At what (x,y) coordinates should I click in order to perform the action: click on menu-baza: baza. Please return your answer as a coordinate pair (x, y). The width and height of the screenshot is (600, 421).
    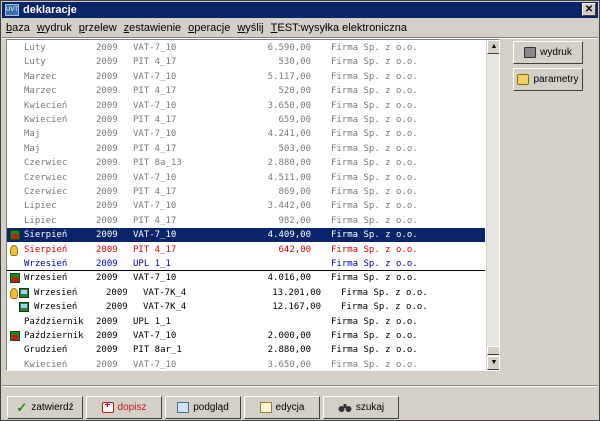
    Looking at the image, I should click on (18, 28).